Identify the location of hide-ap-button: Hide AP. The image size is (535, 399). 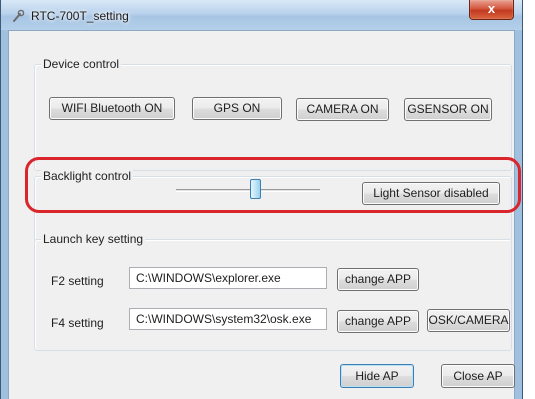
(377, 376).